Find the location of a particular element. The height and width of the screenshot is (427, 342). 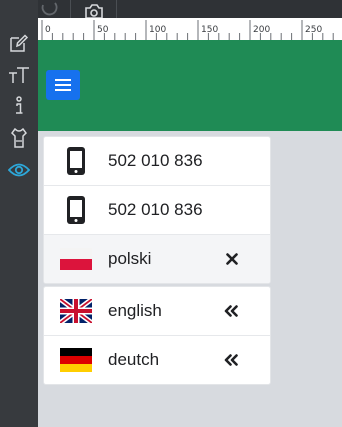

text-tool is located at coordinates (19, 75).